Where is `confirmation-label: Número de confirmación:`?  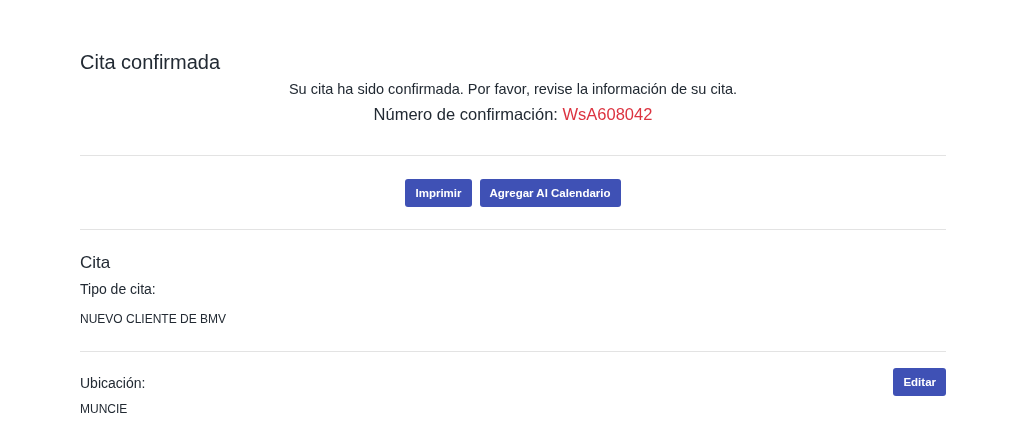
confirmation-label: Número de confirmación: is located at coordinates (465, 114).